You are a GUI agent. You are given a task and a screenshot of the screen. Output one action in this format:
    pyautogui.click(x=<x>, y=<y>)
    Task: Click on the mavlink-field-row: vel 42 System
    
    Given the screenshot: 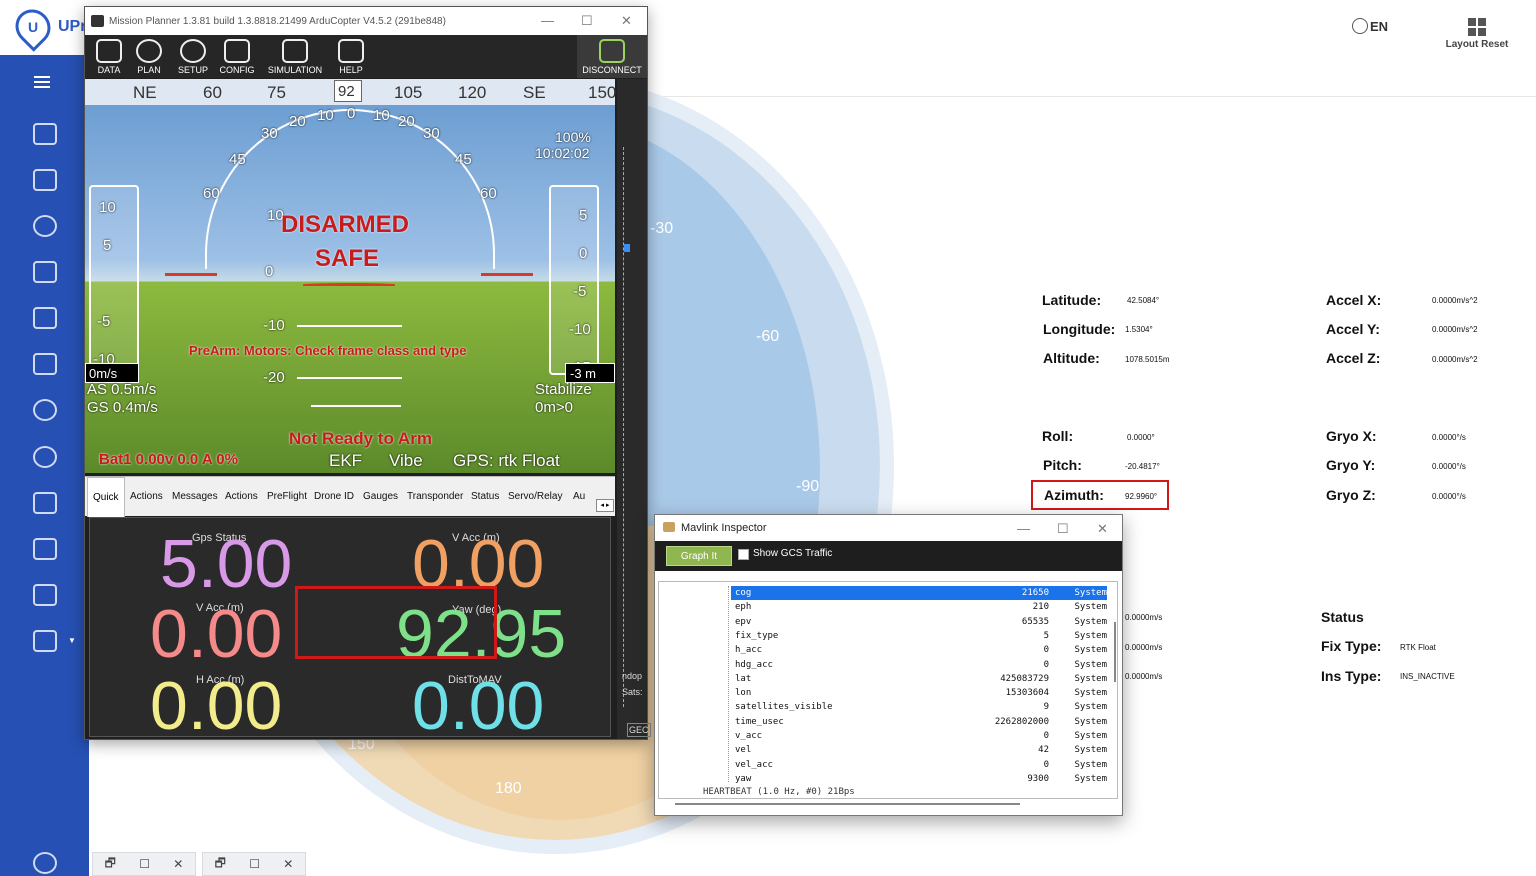 What is the action you would take?
    pyautogui.click(x=919, y=750)
    